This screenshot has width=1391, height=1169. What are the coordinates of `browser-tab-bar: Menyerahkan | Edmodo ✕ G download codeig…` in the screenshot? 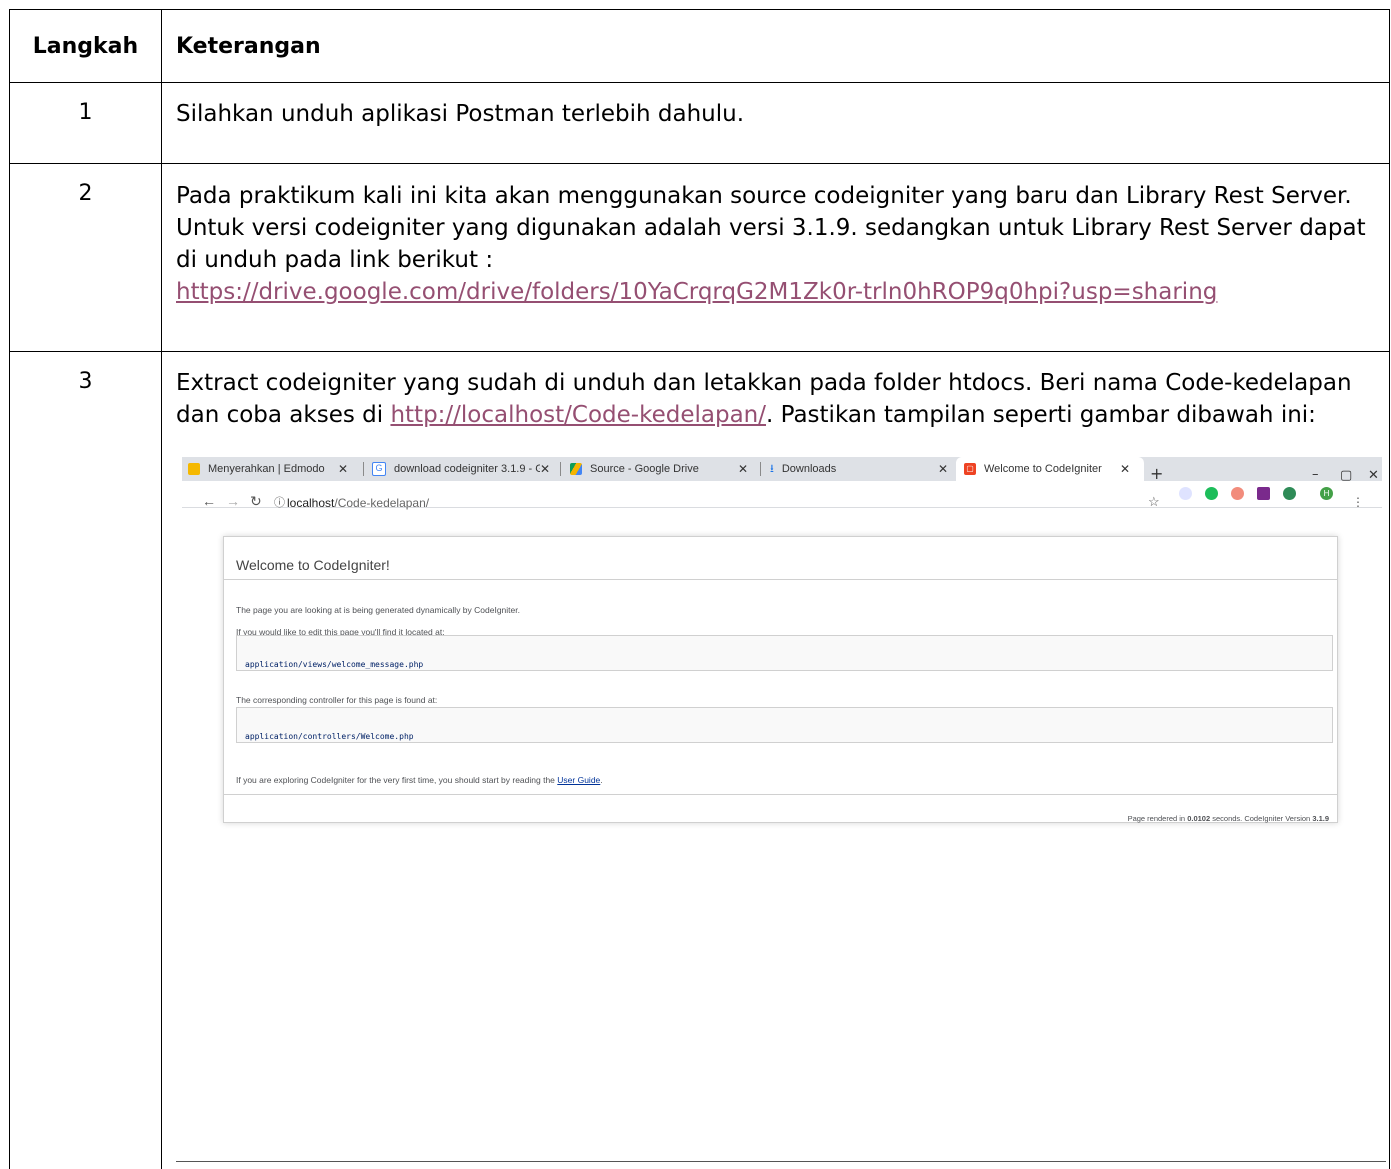 It's located at (782, 469).